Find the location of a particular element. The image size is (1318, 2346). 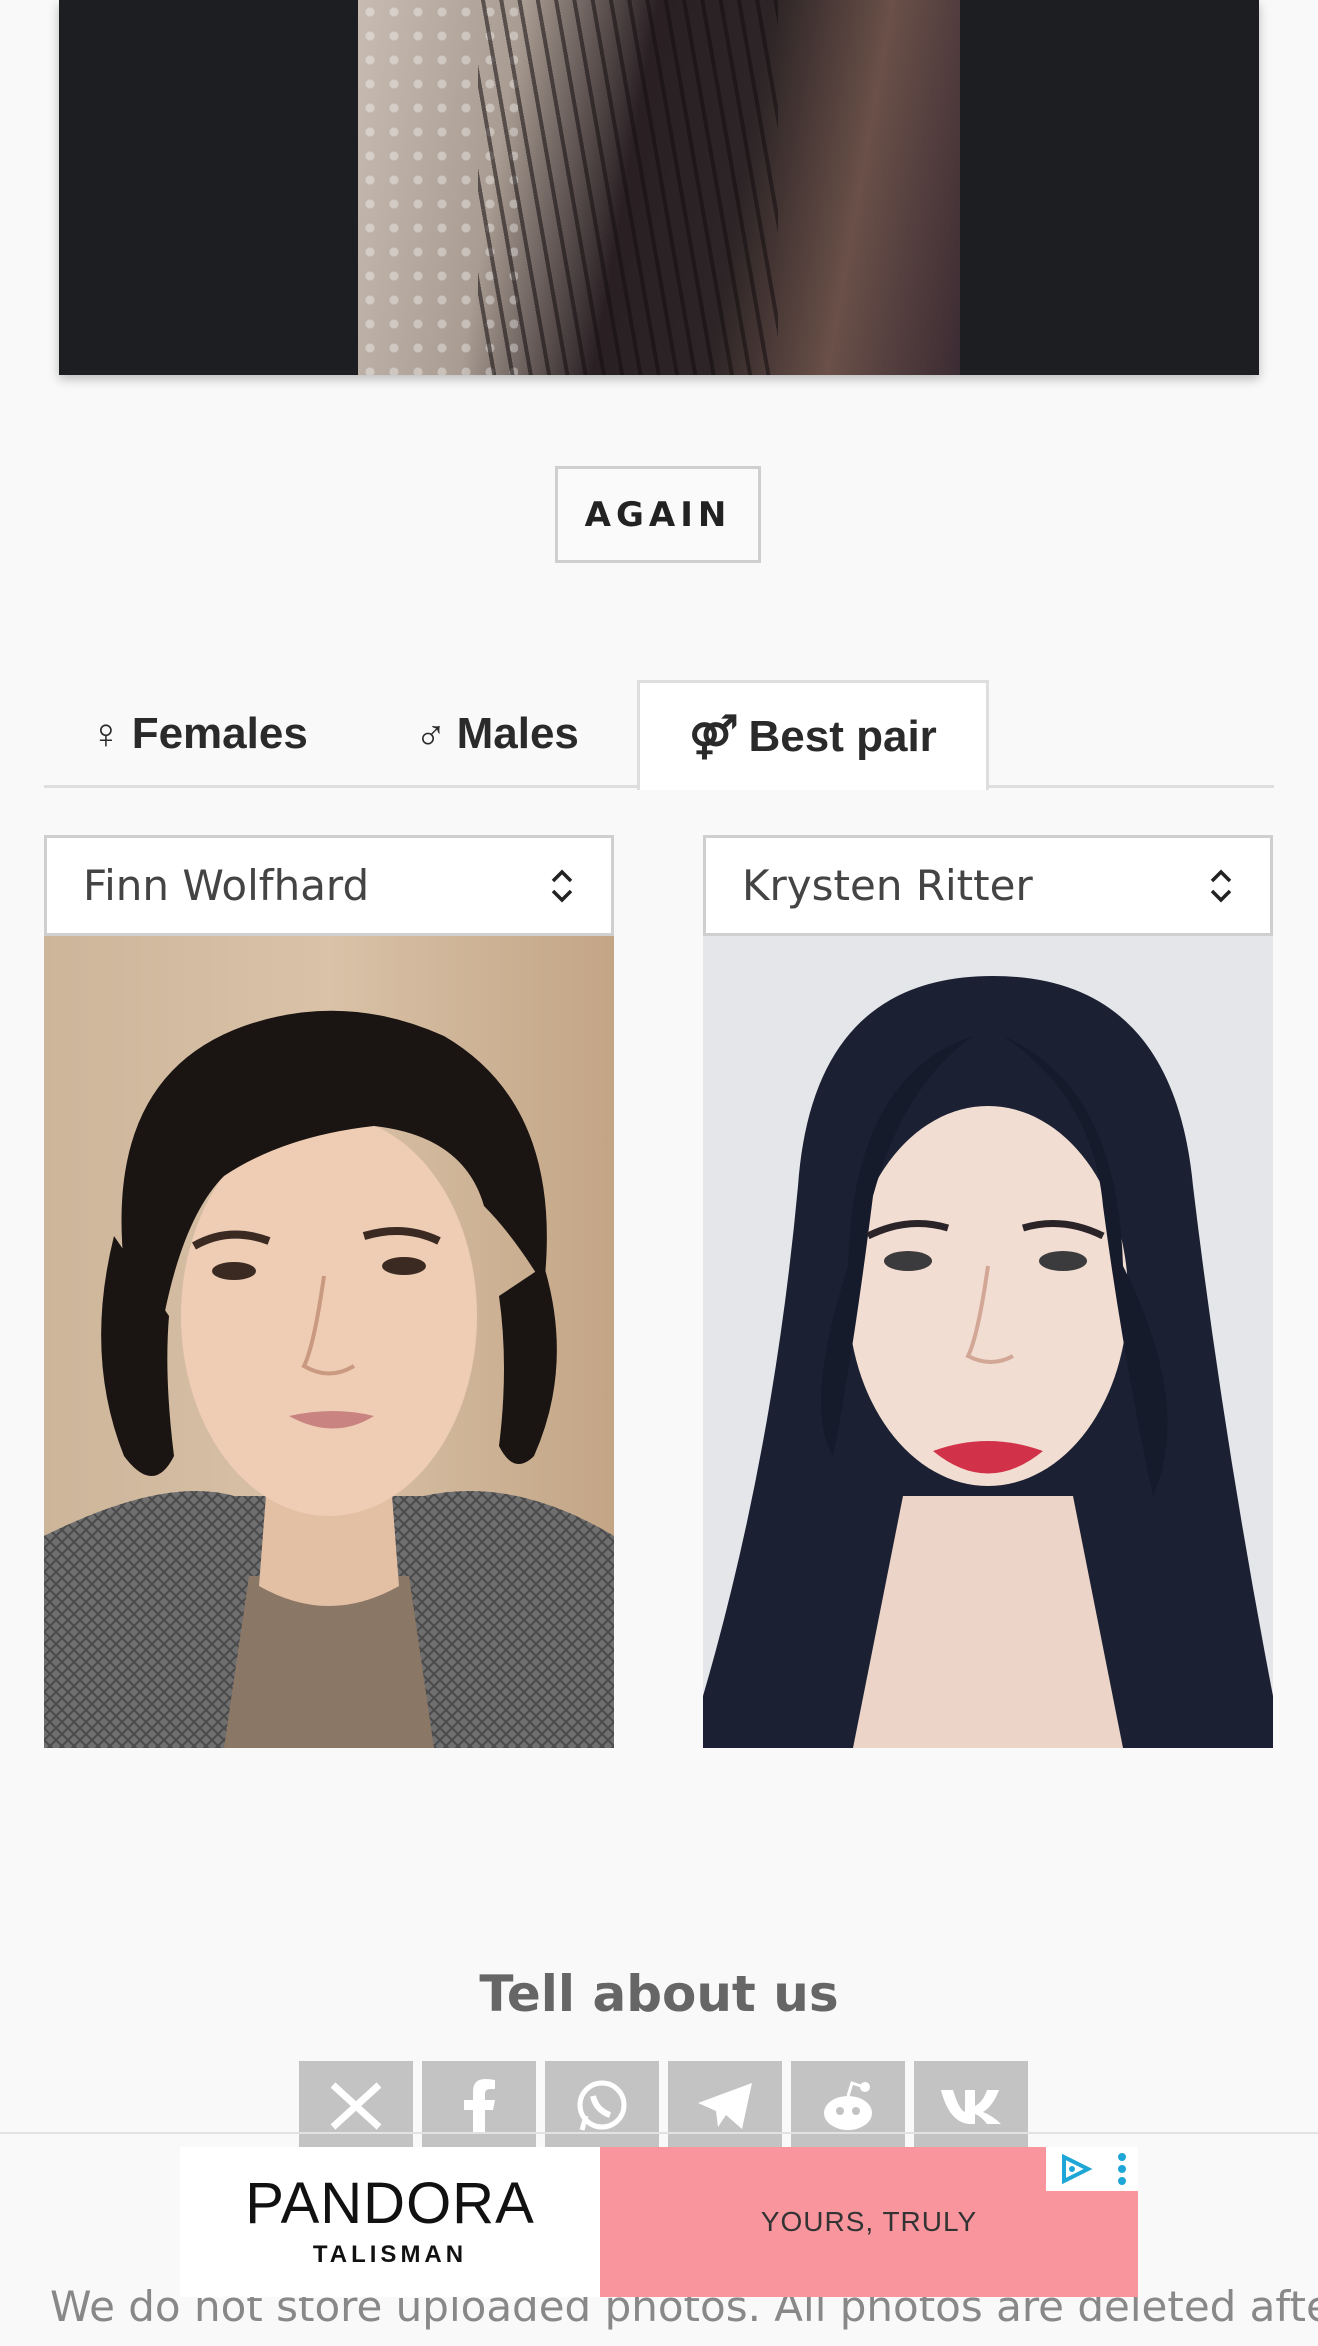

whatsapp-icon is located at coordinates (602, 2105).